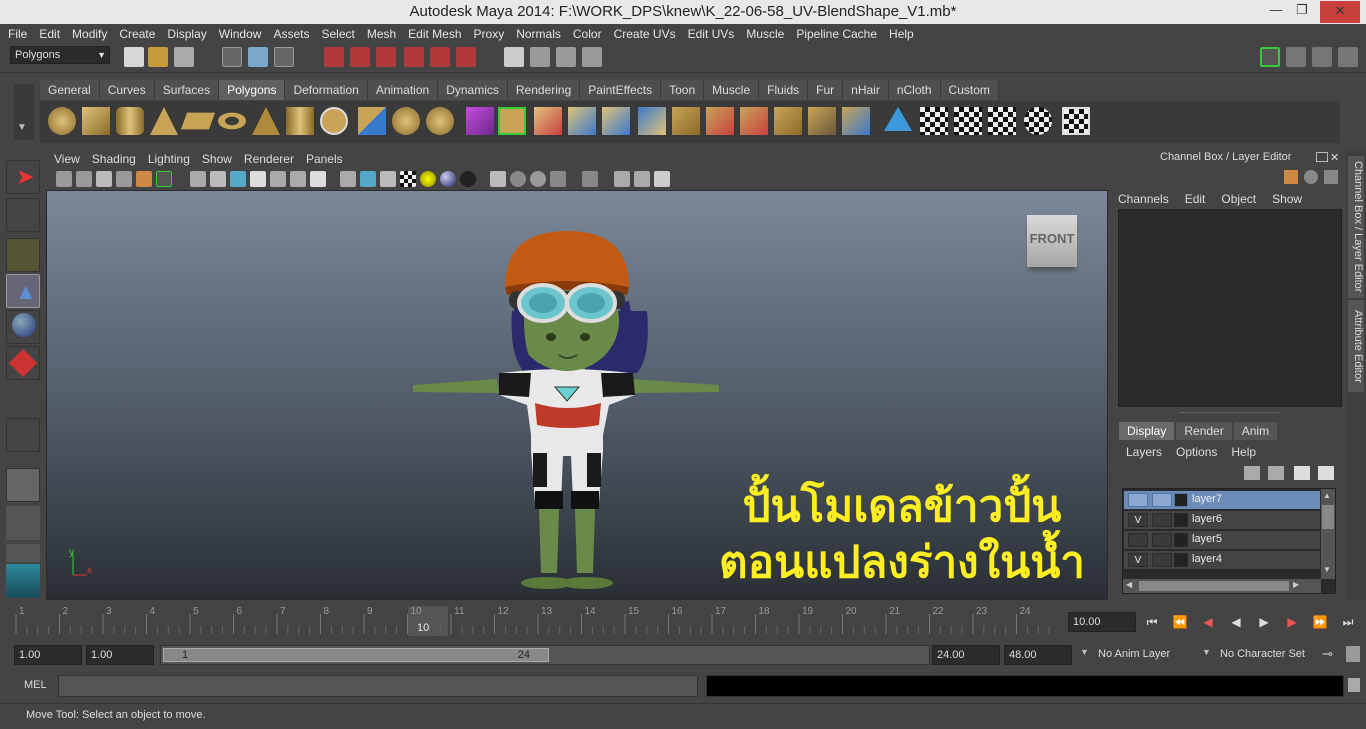  What do you see at coordinates (898, 119) in the screenshot?
I see `cylindrical-mapping-icon` at bounding box center [898, 119].